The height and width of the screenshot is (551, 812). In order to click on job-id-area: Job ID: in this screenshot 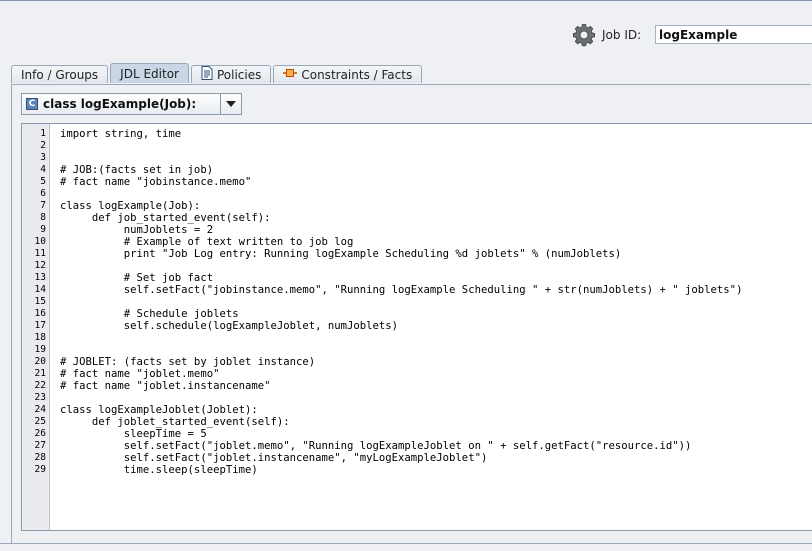, I will do `click(692, 35)`.